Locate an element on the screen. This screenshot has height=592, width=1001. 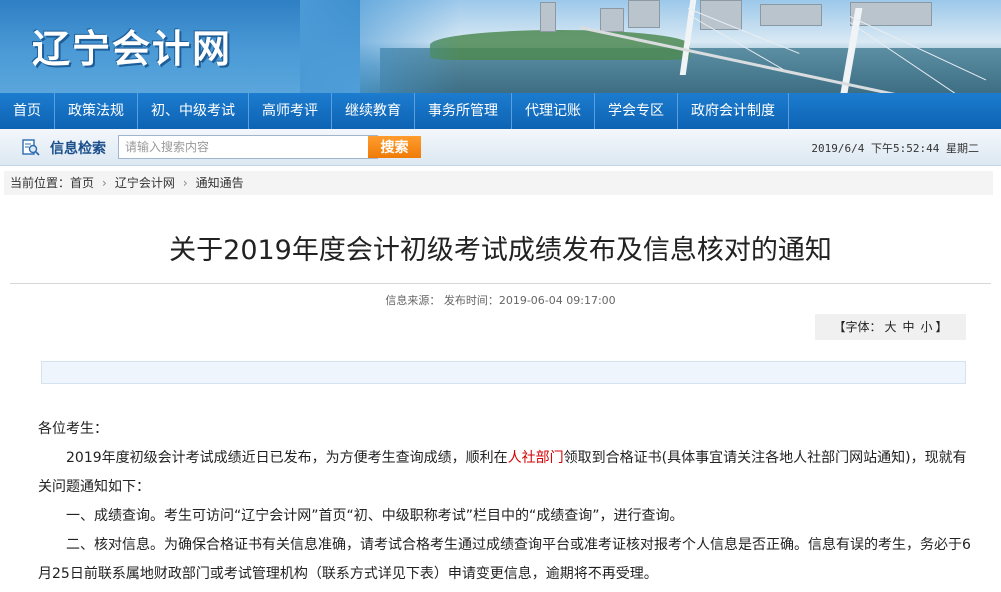
hr-department-link: 人社部门 is located at coordinates (536, 458).